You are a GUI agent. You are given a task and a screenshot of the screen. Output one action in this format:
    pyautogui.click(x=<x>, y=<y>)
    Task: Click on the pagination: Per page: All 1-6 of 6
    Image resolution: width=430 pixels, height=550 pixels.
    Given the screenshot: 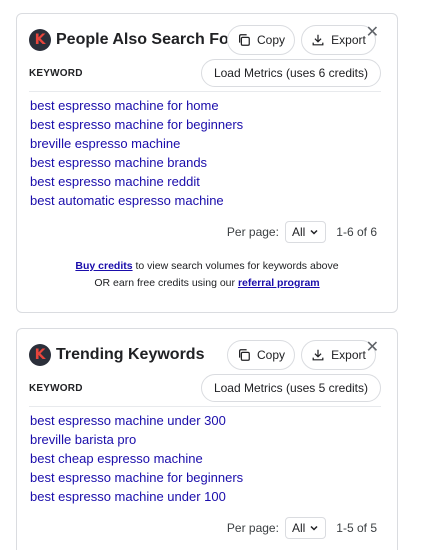 What is the action you would take?
    pyautogui.click(x=302, y=232)
    